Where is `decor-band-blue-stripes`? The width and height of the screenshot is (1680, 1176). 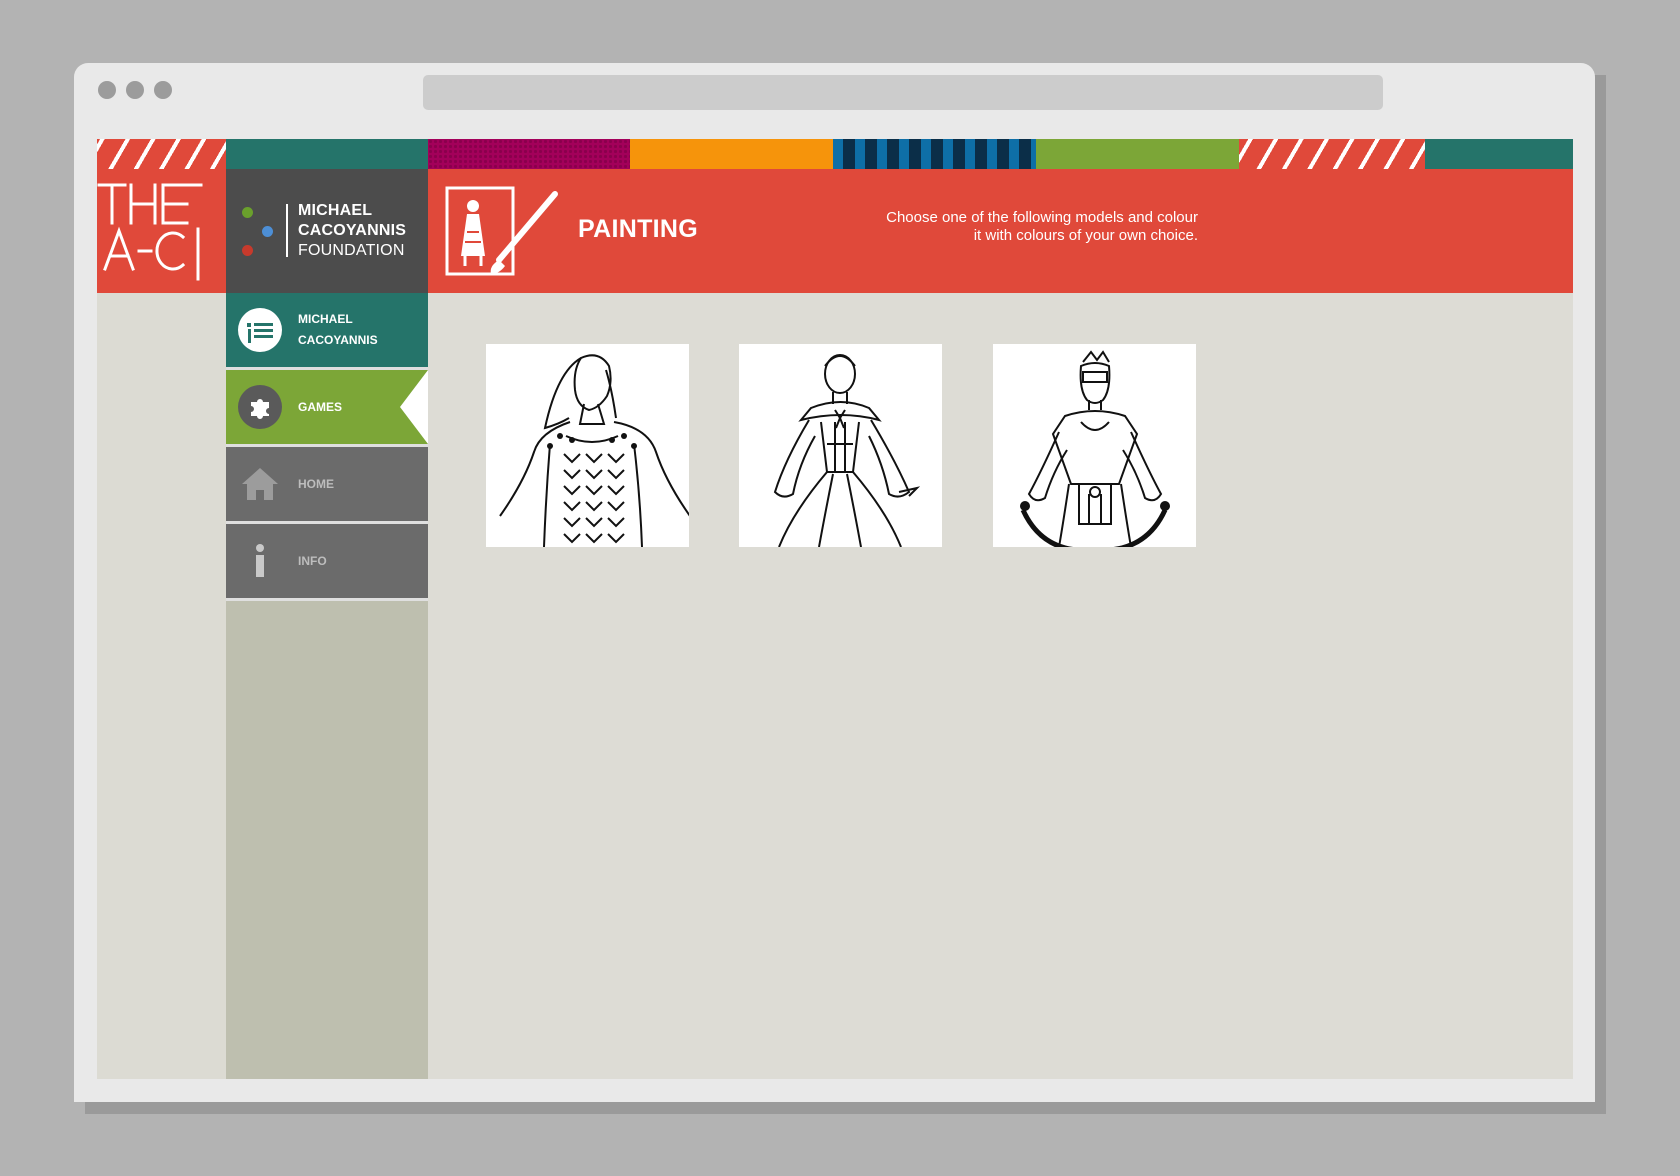 decor-band-blue-stripes is located at coordinates (934, 154).